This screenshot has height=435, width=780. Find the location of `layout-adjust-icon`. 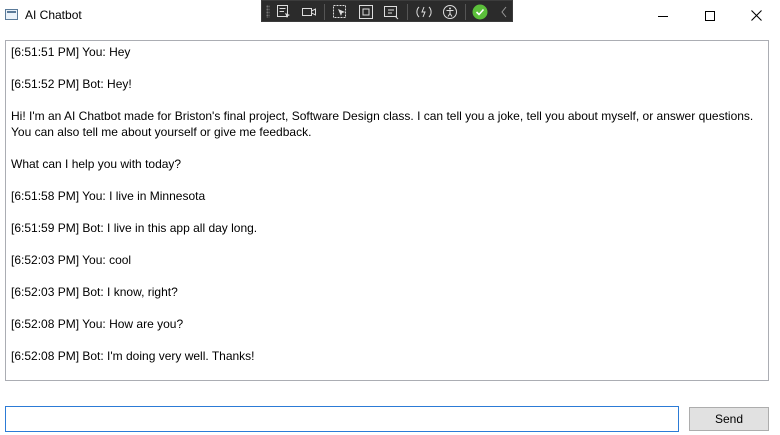

layout-adjust-icon is located at coordinates (391, 12).